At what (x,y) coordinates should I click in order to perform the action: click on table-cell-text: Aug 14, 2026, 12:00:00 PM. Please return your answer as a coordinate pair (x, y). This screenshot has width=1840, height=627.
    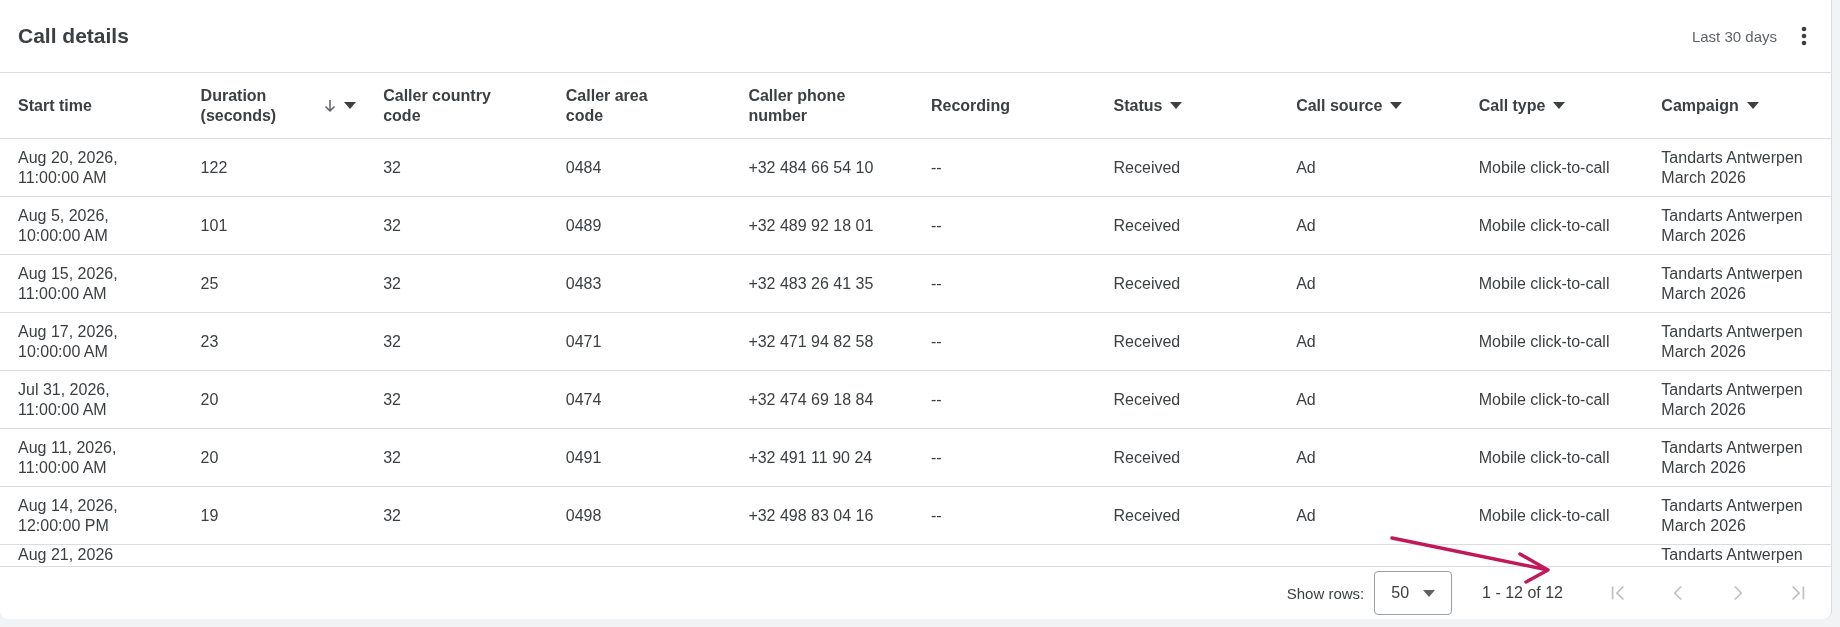
    Looking at the image, I should click on (68, 515).